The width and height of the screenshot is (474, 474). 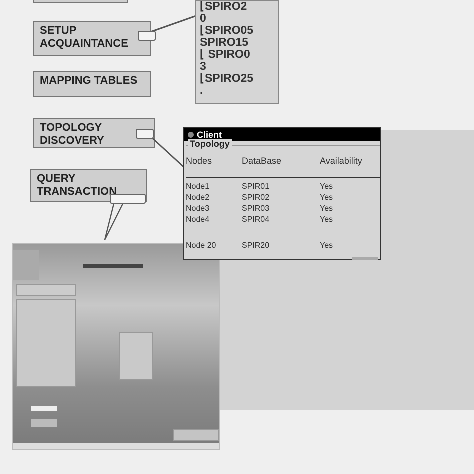 I want to click on callout-label: SETUP, so click(x=59, y=31).